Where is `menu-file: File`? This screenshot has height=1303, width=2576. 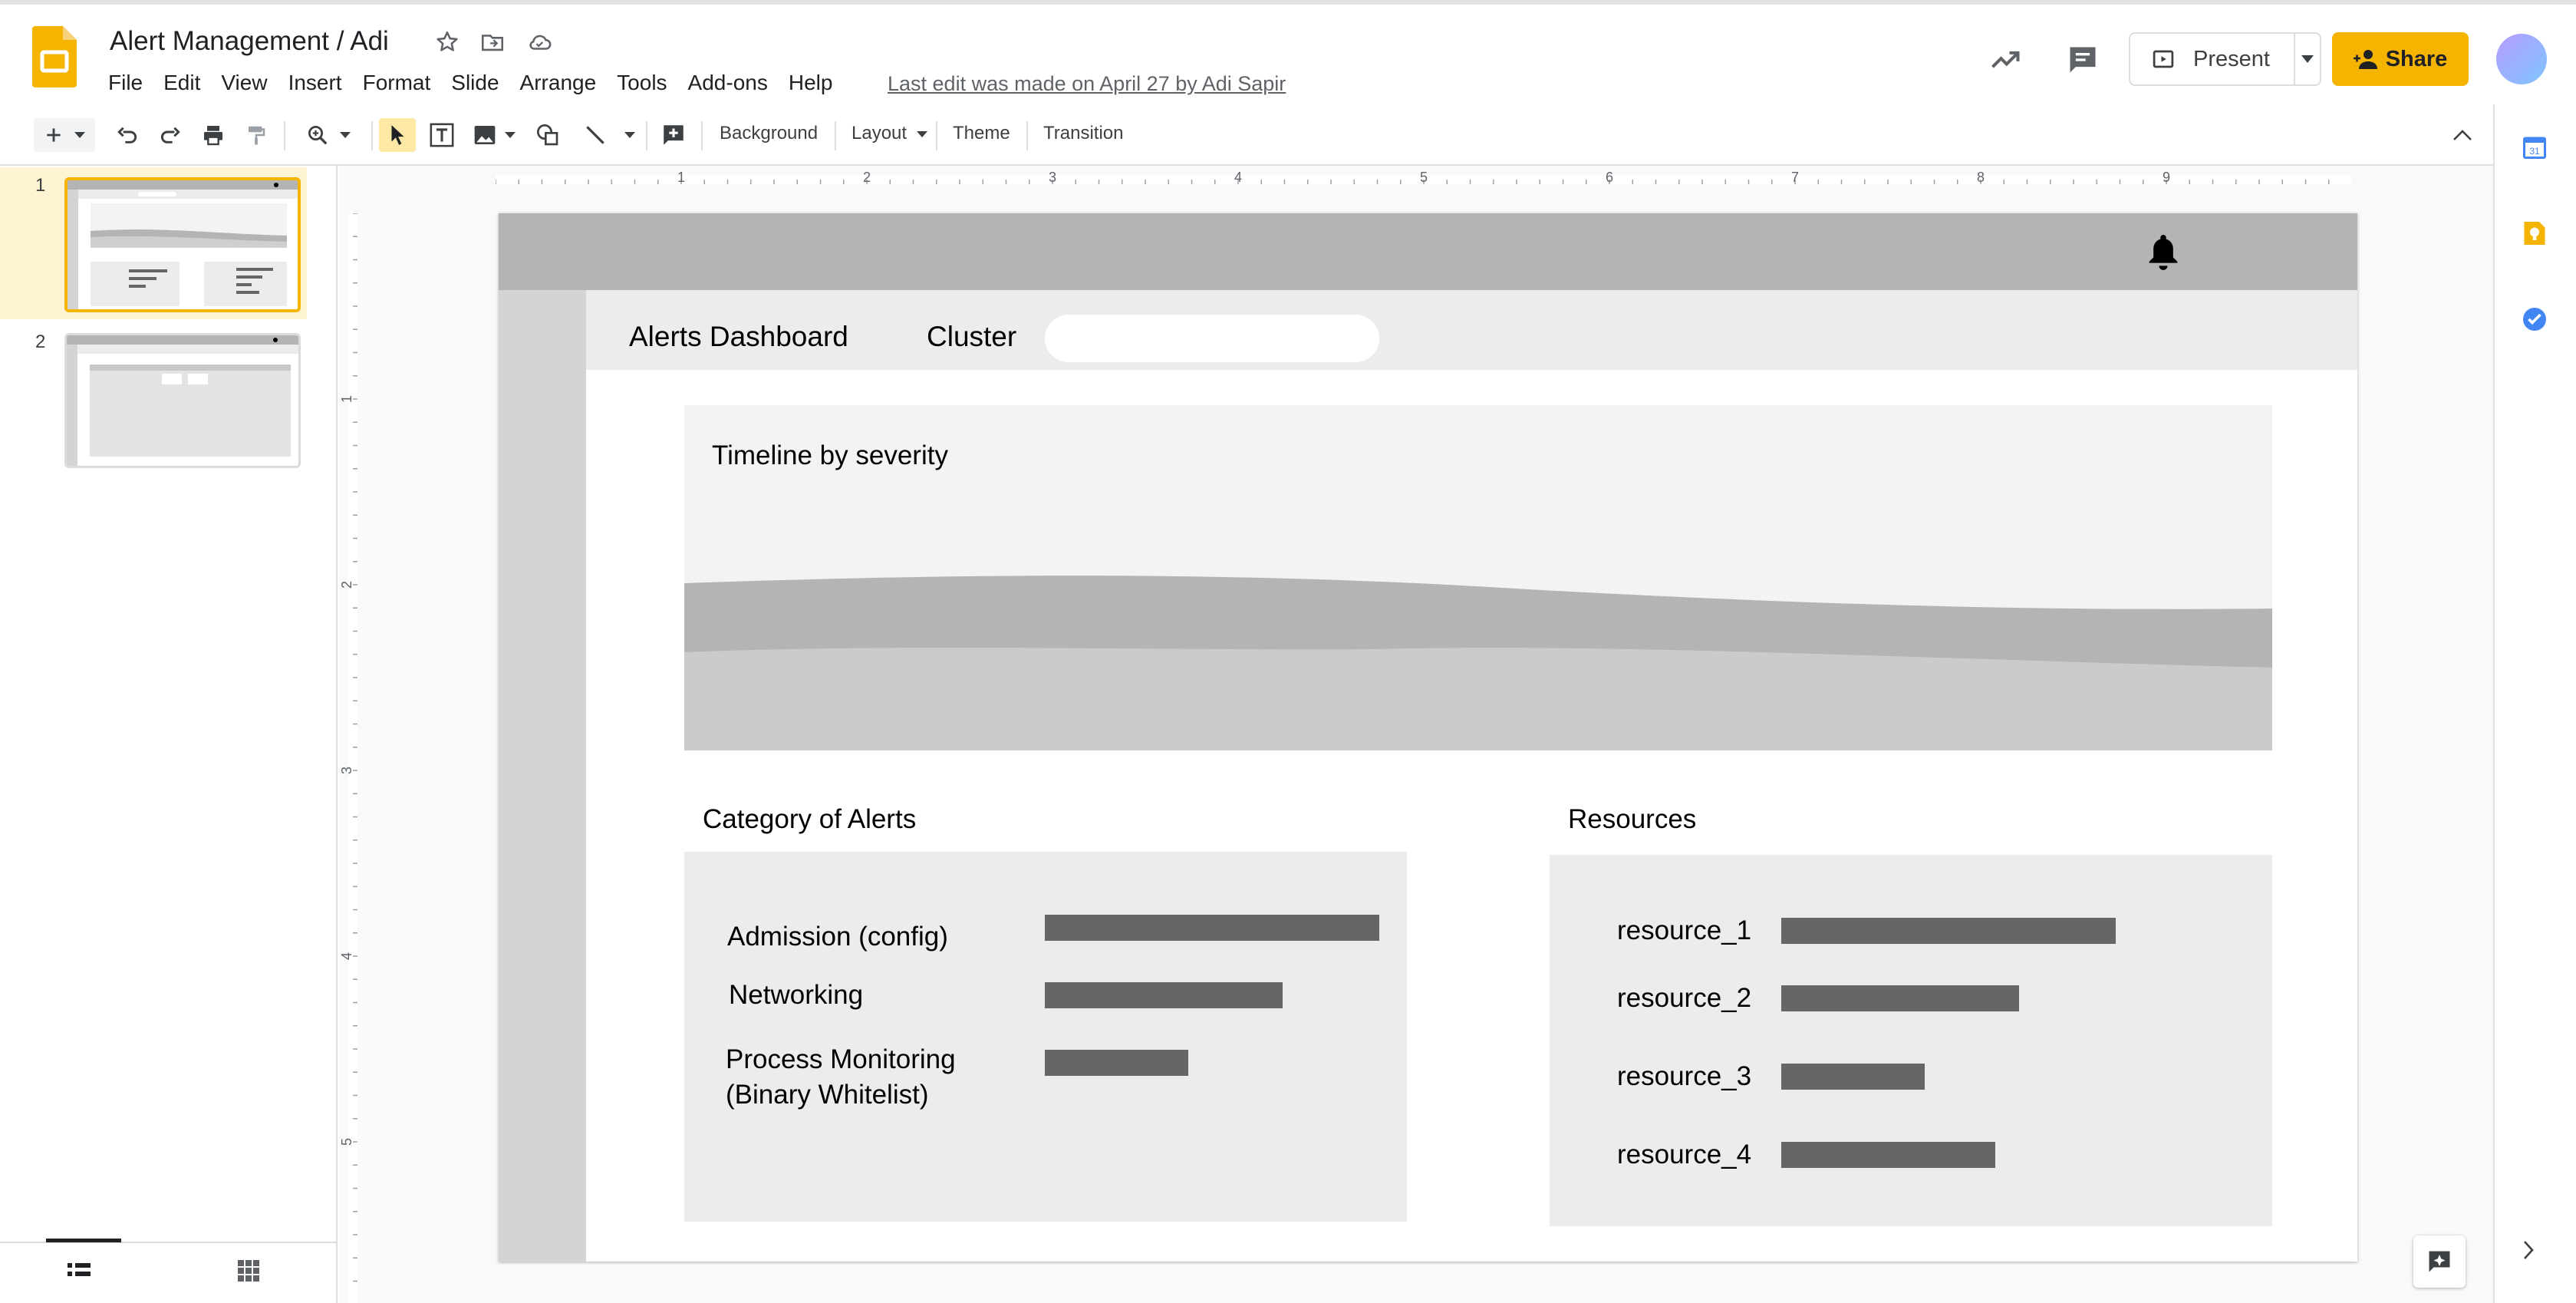 menu-file: File is located at coordinates (125, 83).